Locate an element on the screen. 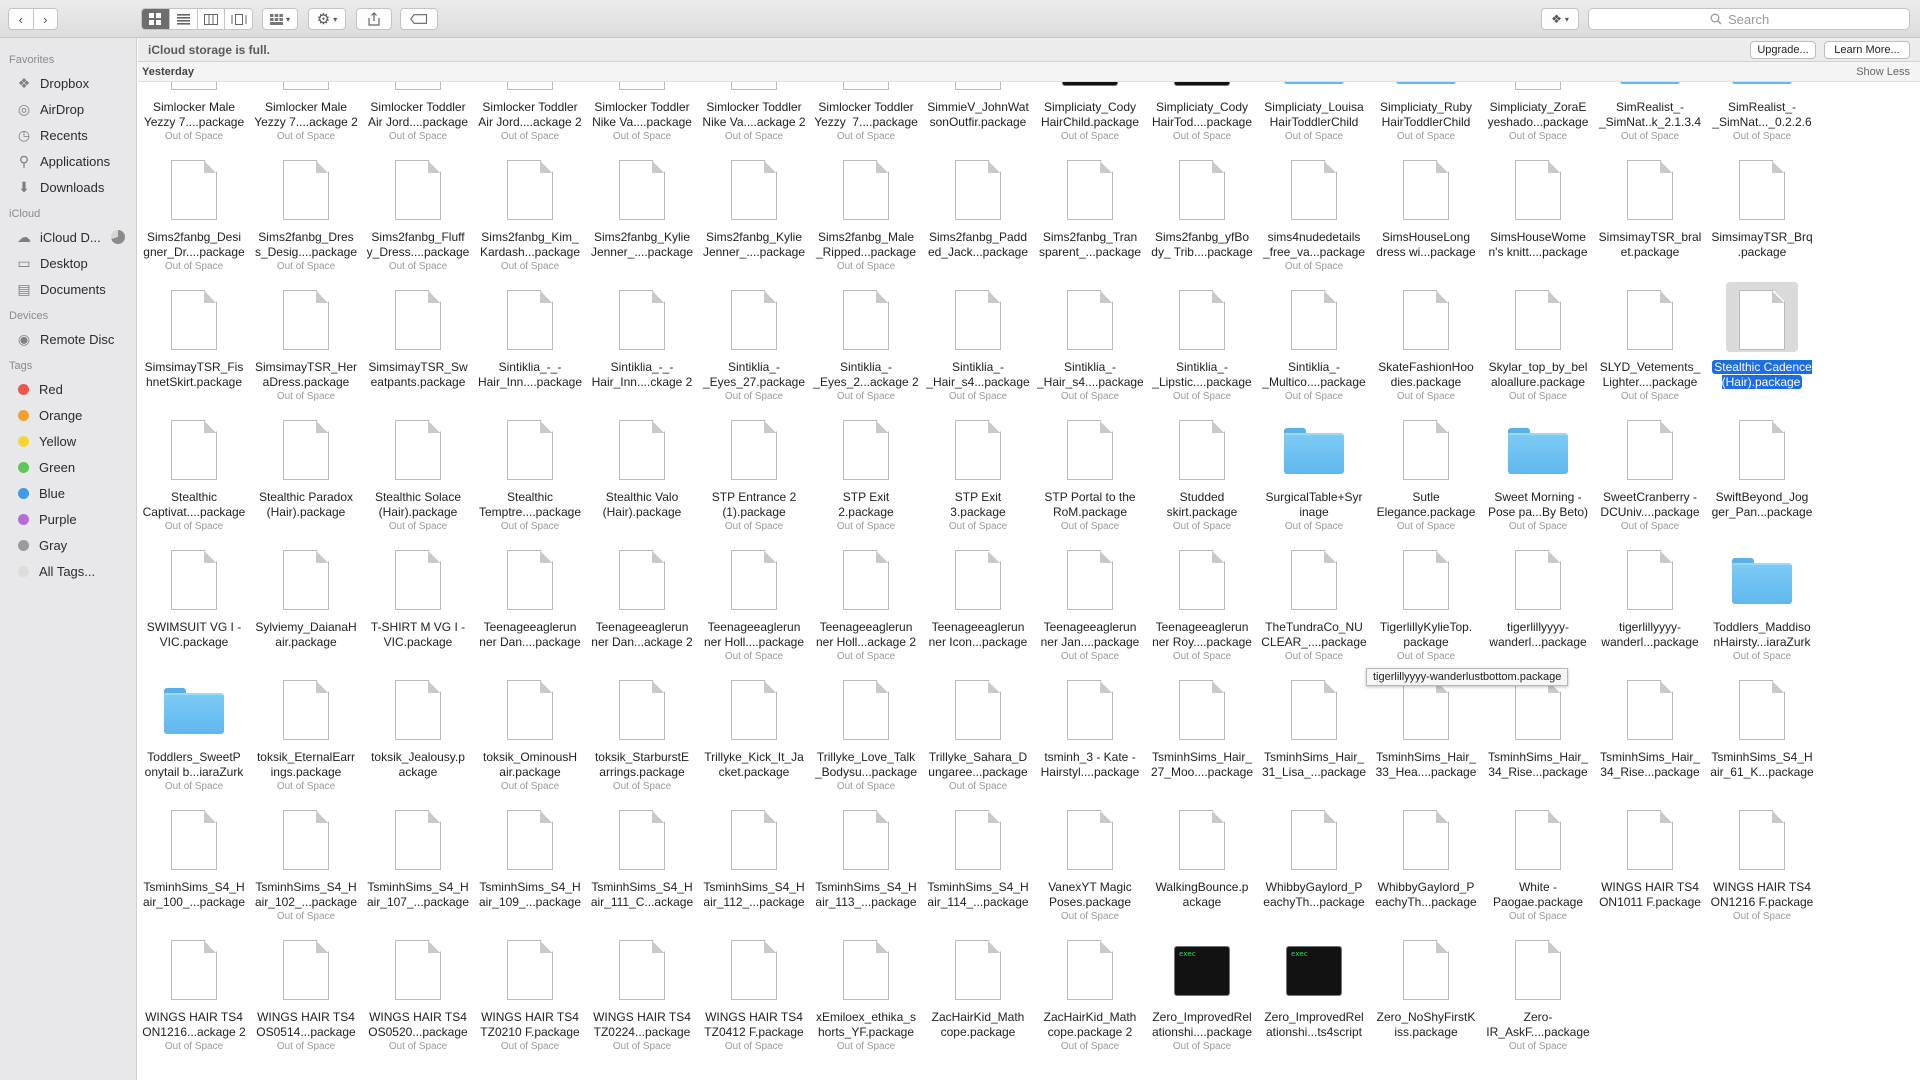 The image size is (1920, 1080). file-item: TsminhSims_Hair_ 33_Hea....package is located at coordinates (1426, 735).